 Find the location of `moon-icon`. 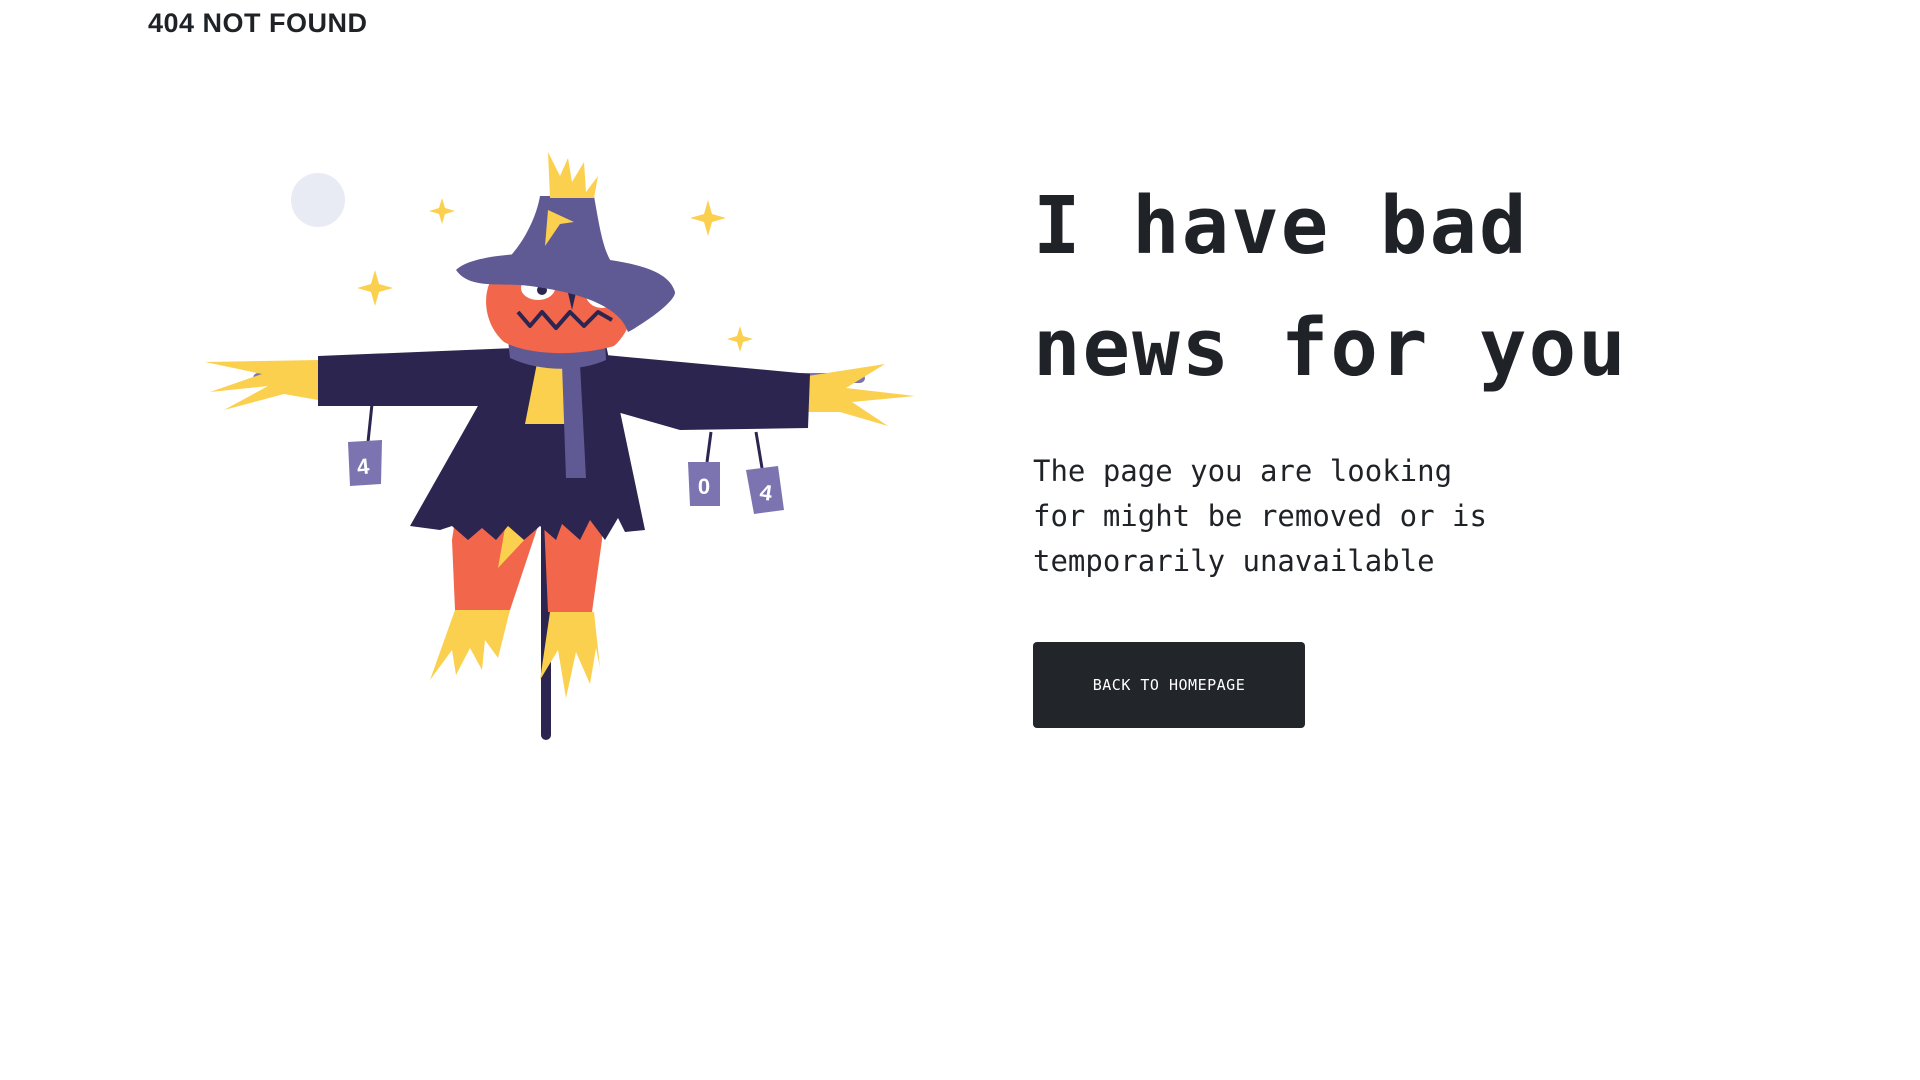

moon-icon is located at coordinates (318, 200).